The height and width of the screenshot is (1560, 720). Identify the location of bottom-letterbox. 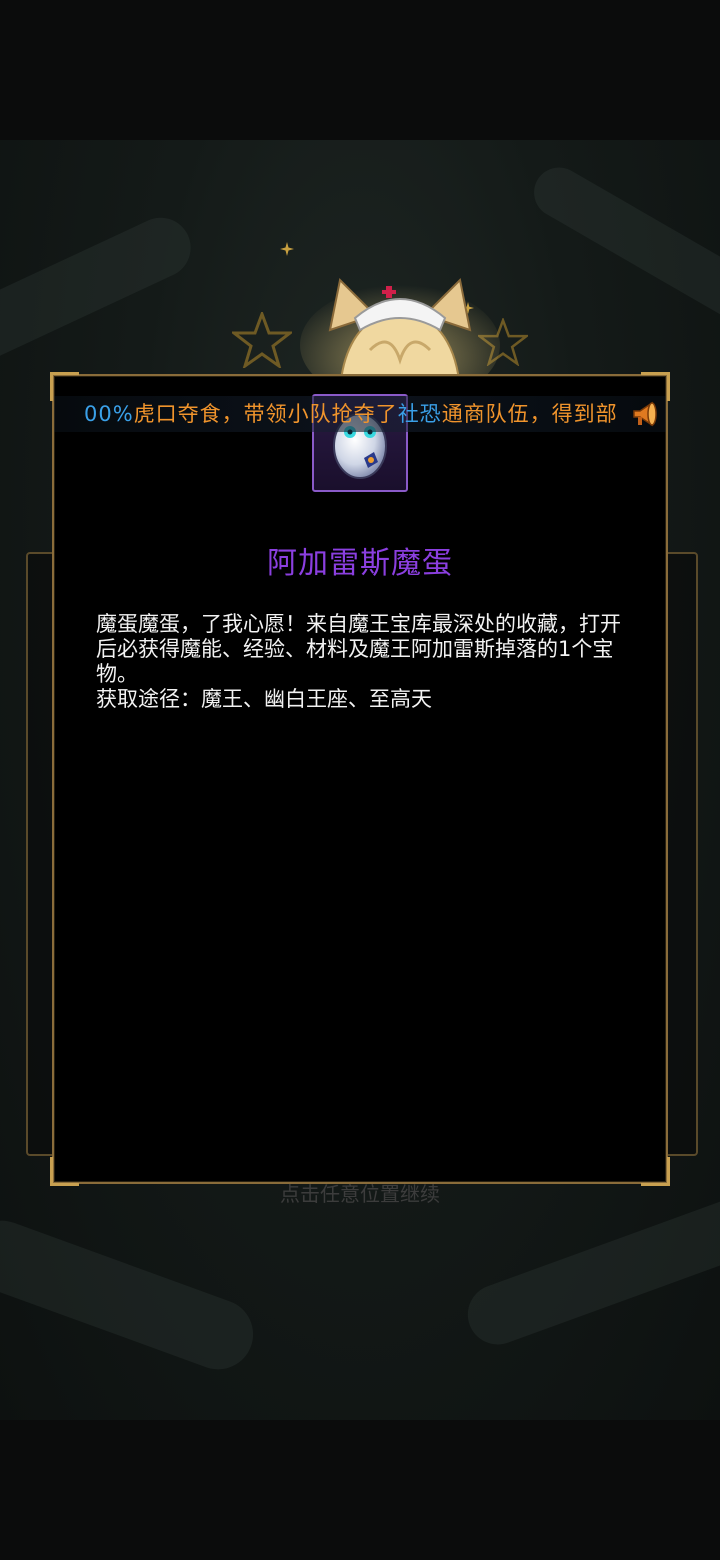
(360, 1490).